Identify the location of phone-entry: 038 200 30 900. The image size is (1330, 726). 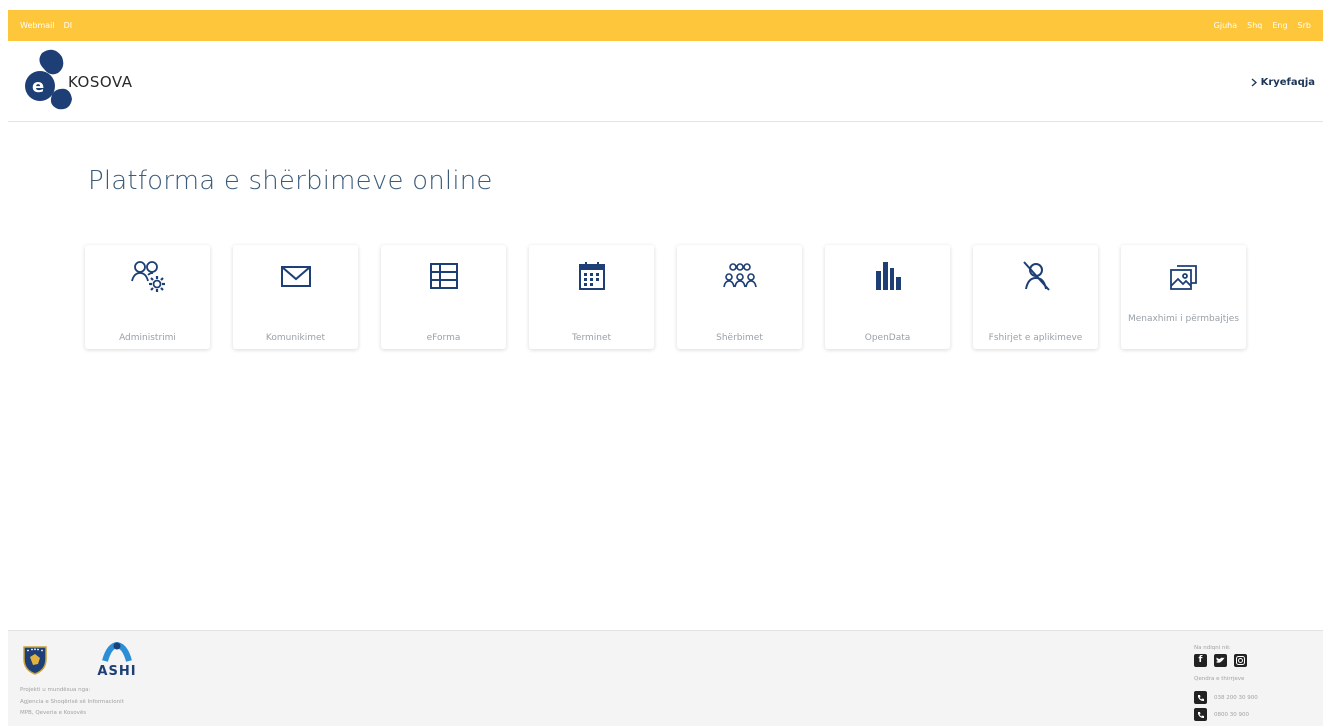
(1226, 697).